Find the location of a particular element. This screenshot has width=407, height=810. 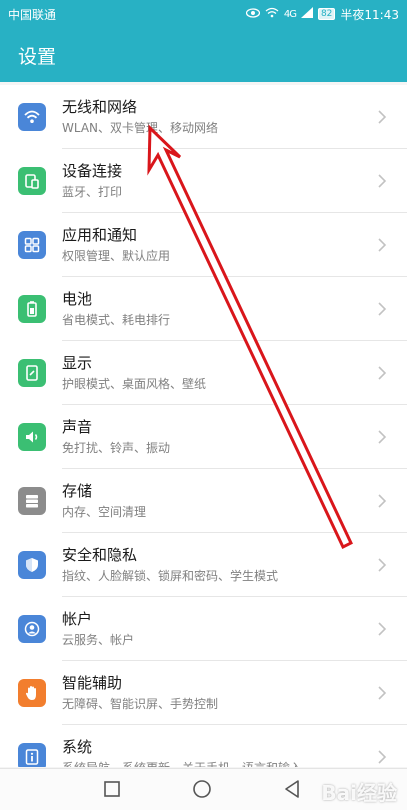

info-icon is located at coordinates (32, 755).